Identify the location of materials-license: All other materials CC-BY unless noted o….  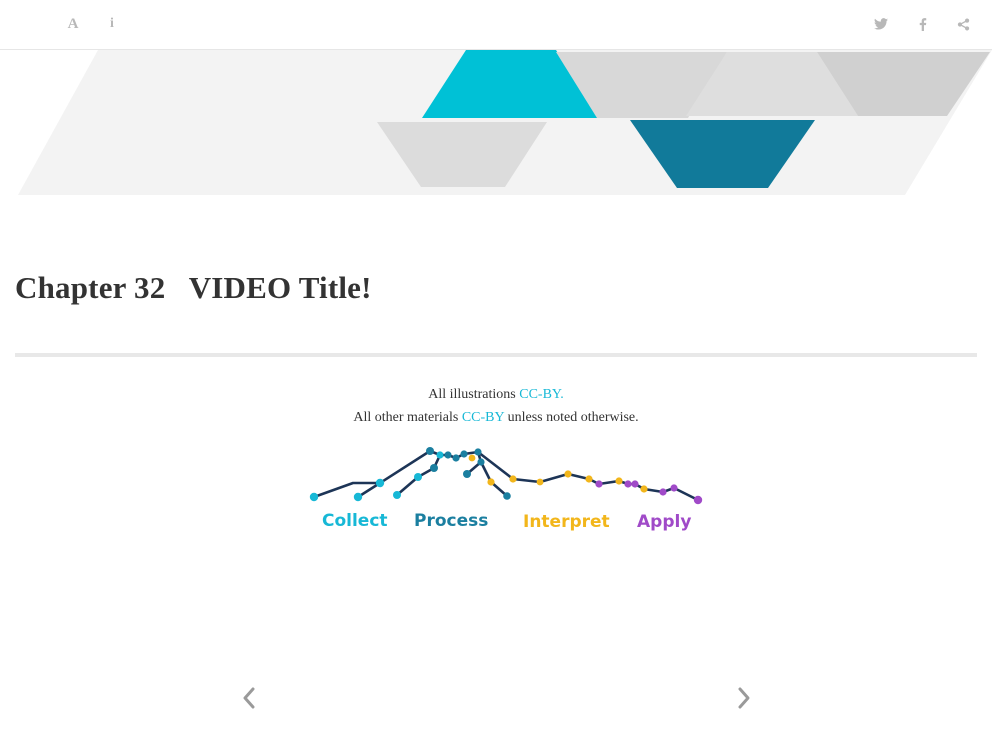
(496, 418).